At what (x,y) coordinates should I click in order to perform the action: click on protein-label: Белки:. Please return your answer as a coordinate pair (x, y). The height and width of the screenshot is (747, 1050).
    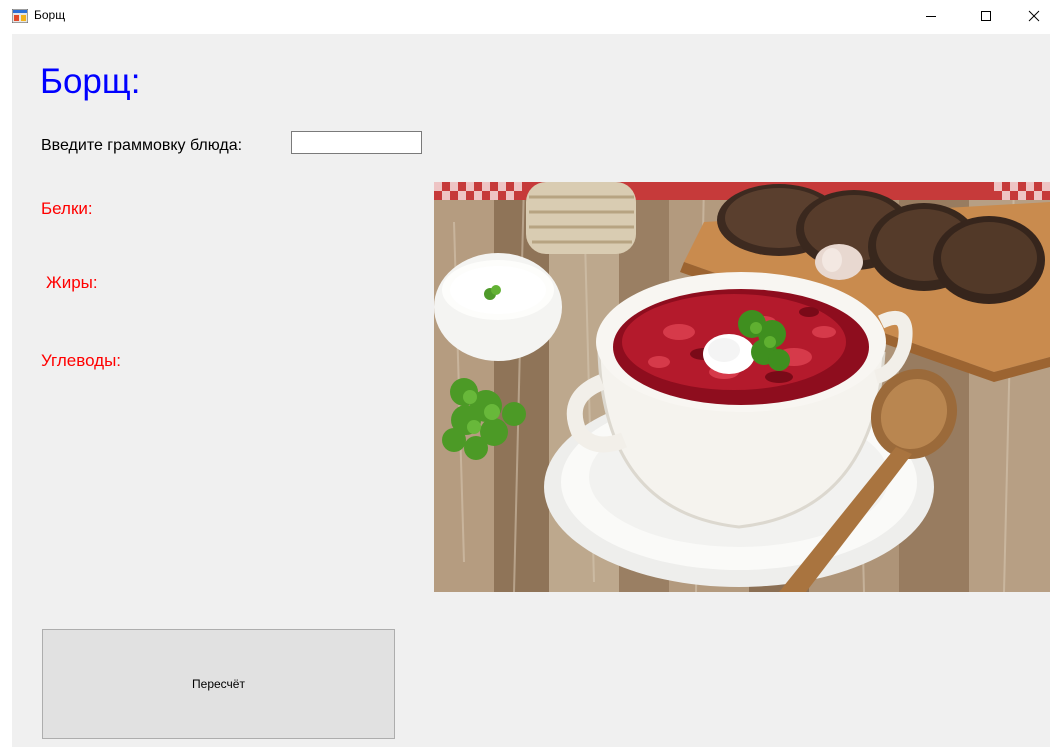
    Looking at the image, I should click on (67, 208).